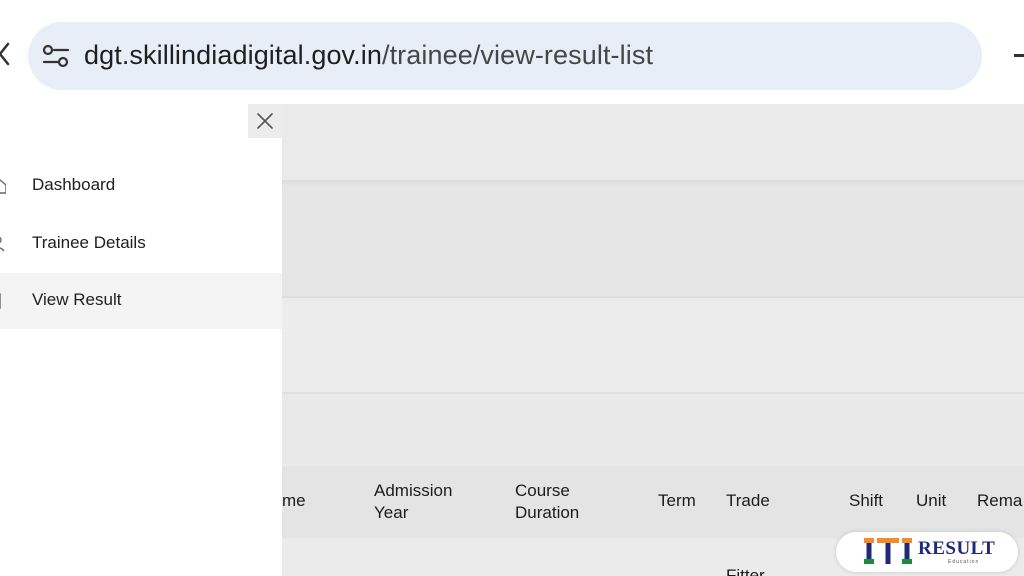  I want to click on table-cell-trade: Fitter, so click(745, 571).